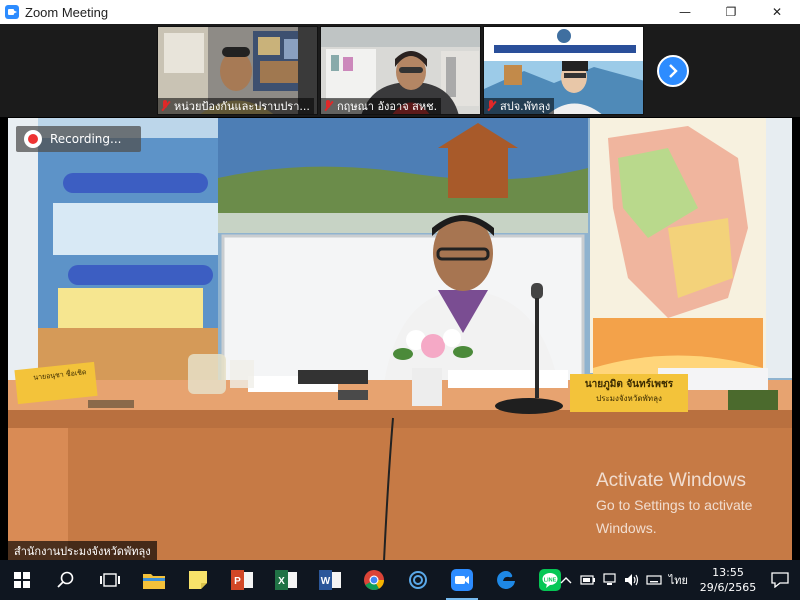 The height and width of the screenshot is (600, 800). Describe the element at coordinates (237, 581) in the screenshot. I see `svg-text: P` at that location.